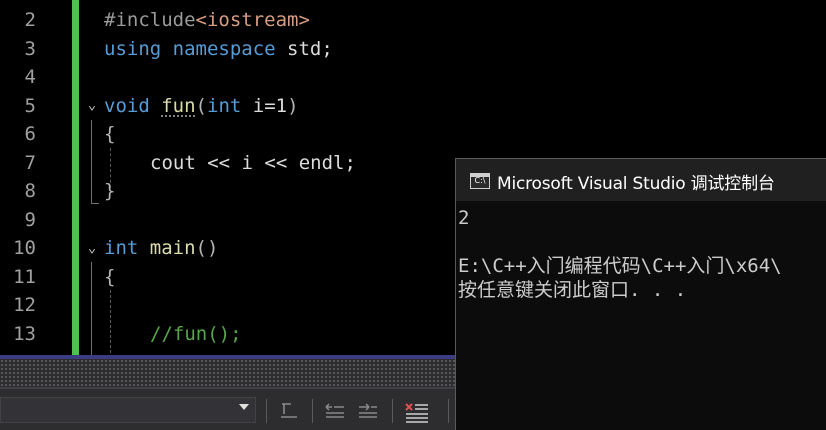 The height and width of the screenshot is (430, 826). Describe the element at coordinates (417, 412) in the screenshot. I see `clear-all-icon` at that location.